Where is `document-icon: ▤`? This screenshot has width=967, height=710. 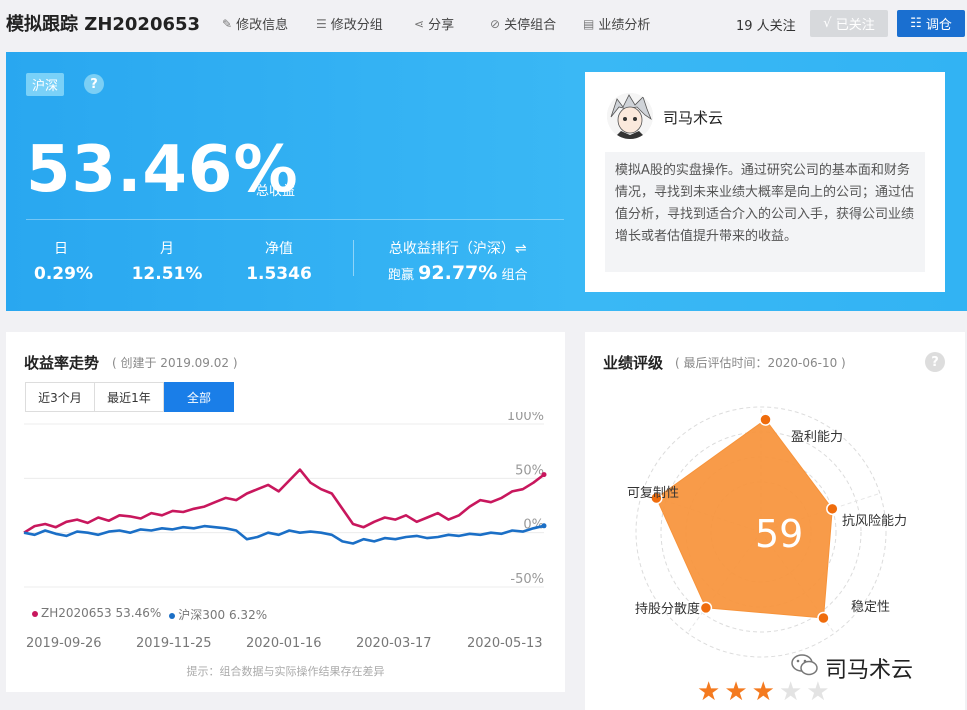 document-icon: ▤ is located at coordinates (589, 23).